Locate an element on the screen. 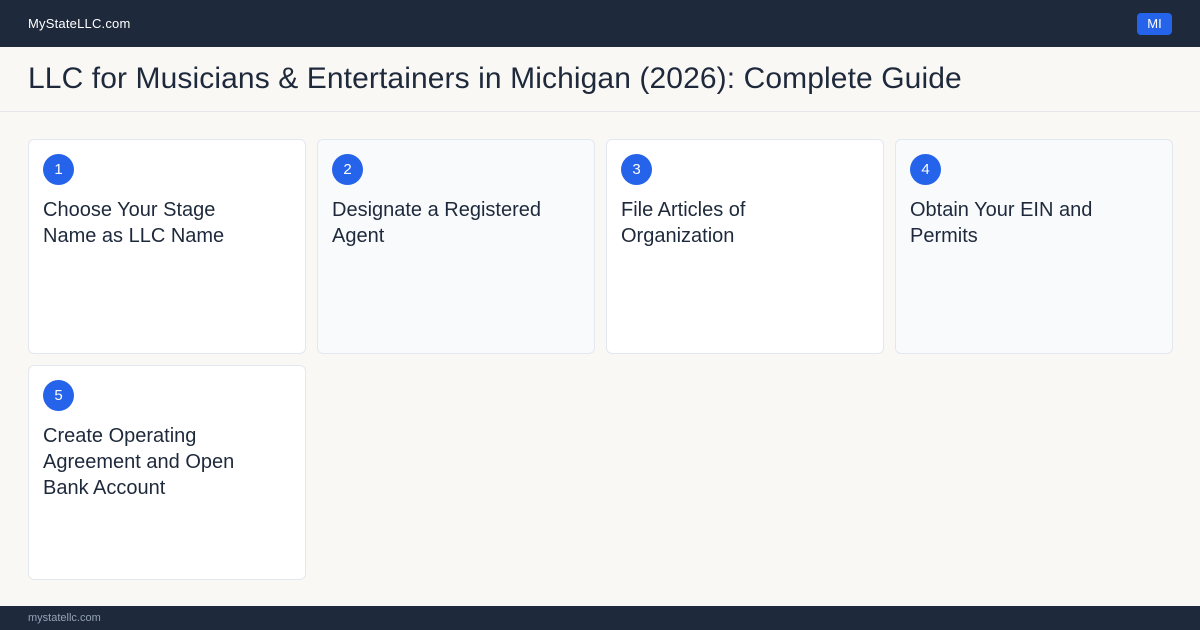 The image size is (1200, 630). step-card-1: 1 Choose Your Stage Name as LLC Name is located at coordinates (167, 246).